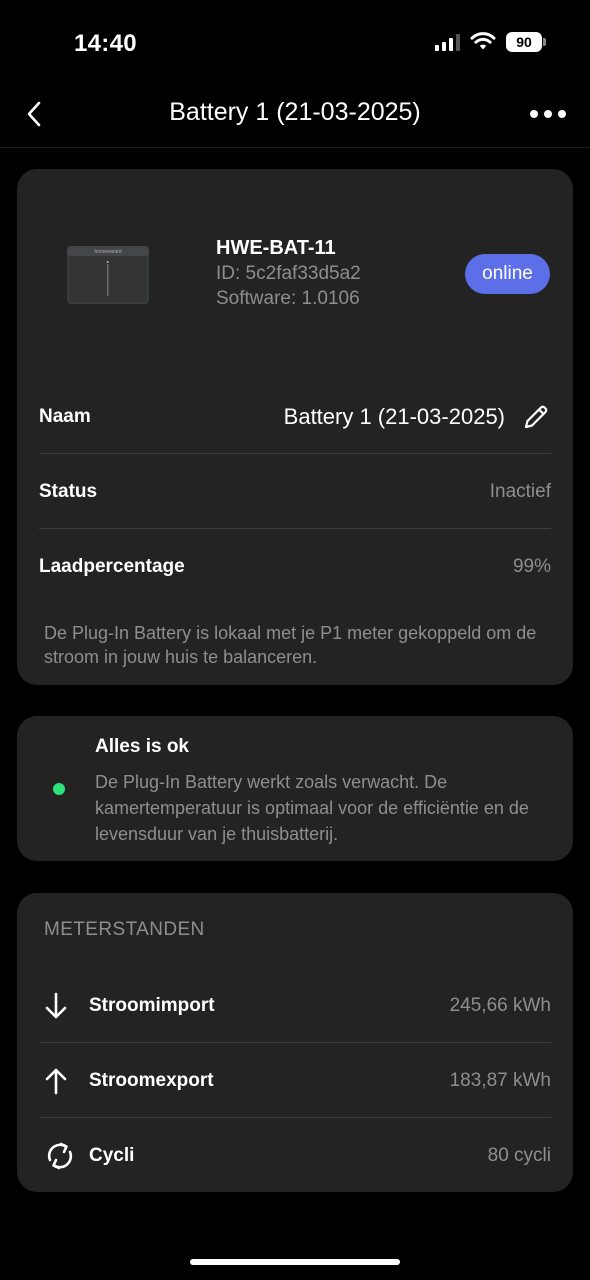 The image size is (590, 1280). I want to click on nav-bar: Battery 1 (21-03-2025), so click(295, 119).